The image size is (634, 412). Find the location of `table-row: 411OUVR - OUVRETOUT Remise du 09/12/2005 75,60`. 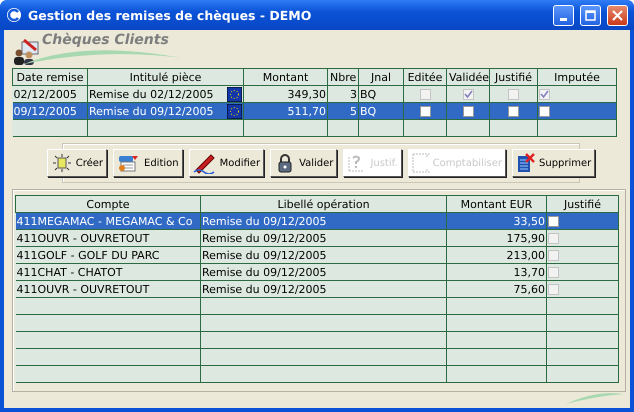

table-row: 411OUVR - OUVRETOUT Remise du 09/12/2005 75,60 is located at coordinates (317, 289).